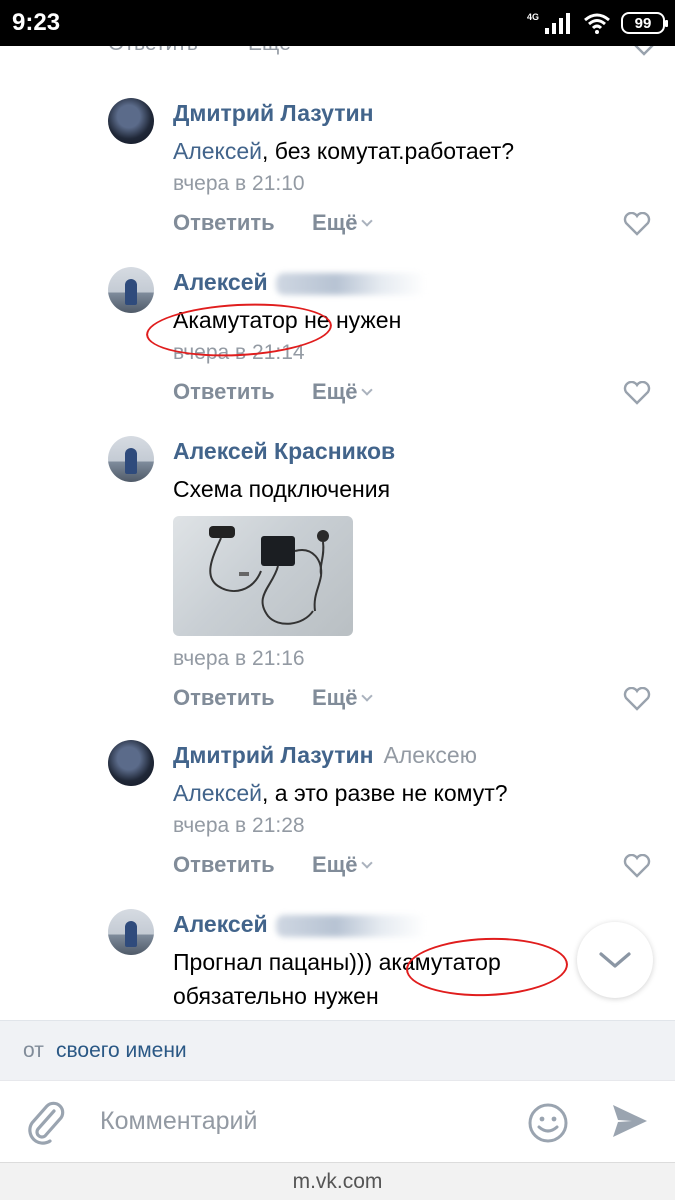 Image resolution: width=675 pixels, height=1200 pixels. I want to click on post-as-selector: от своего имени, so click(337, 1050).